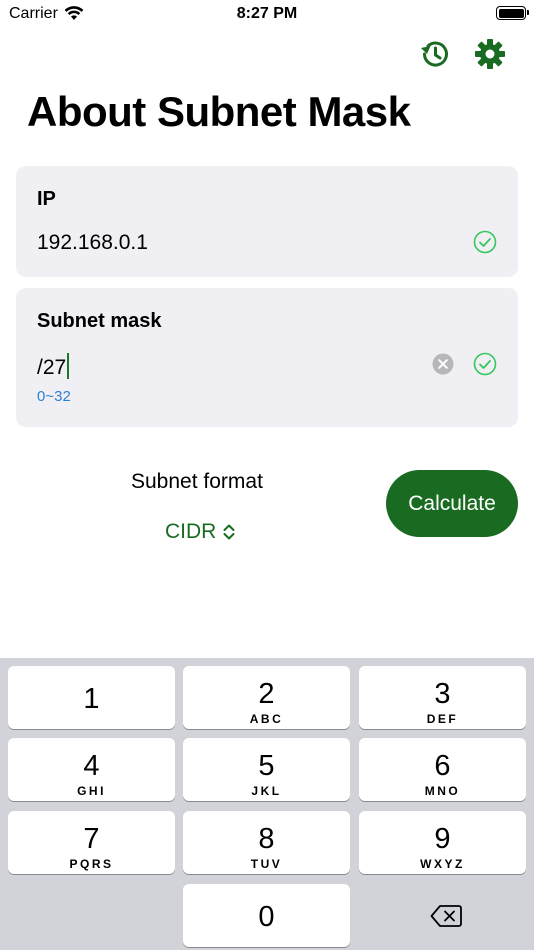  Describe the element at coordinates (99, 321) in the screenshot. I see `subnet-mask-label: Subnet mask` at that location.